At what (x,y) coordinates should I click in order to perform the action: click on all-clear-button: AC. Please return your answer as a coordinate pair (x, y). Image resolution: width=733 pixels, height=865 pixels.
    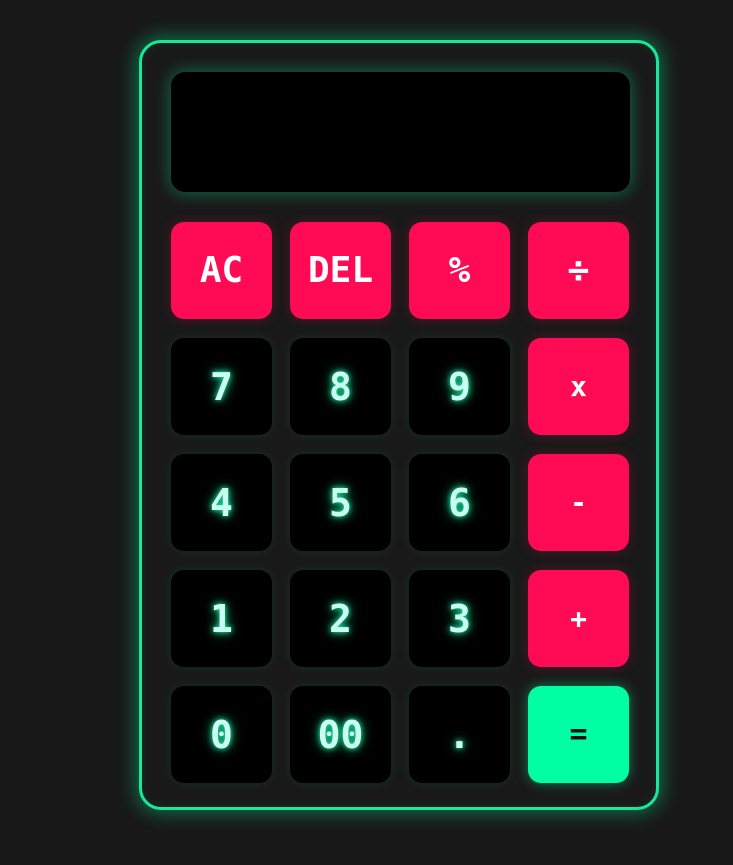
    Looking at the image, I should click on (221, 270).